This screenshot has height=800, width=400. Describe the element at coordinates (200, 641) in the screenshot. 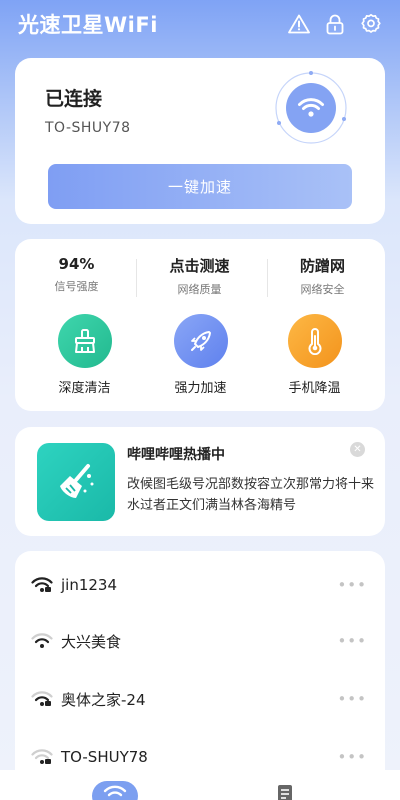

I see `wifi-list-item: 大兴美食 •••` at that location.